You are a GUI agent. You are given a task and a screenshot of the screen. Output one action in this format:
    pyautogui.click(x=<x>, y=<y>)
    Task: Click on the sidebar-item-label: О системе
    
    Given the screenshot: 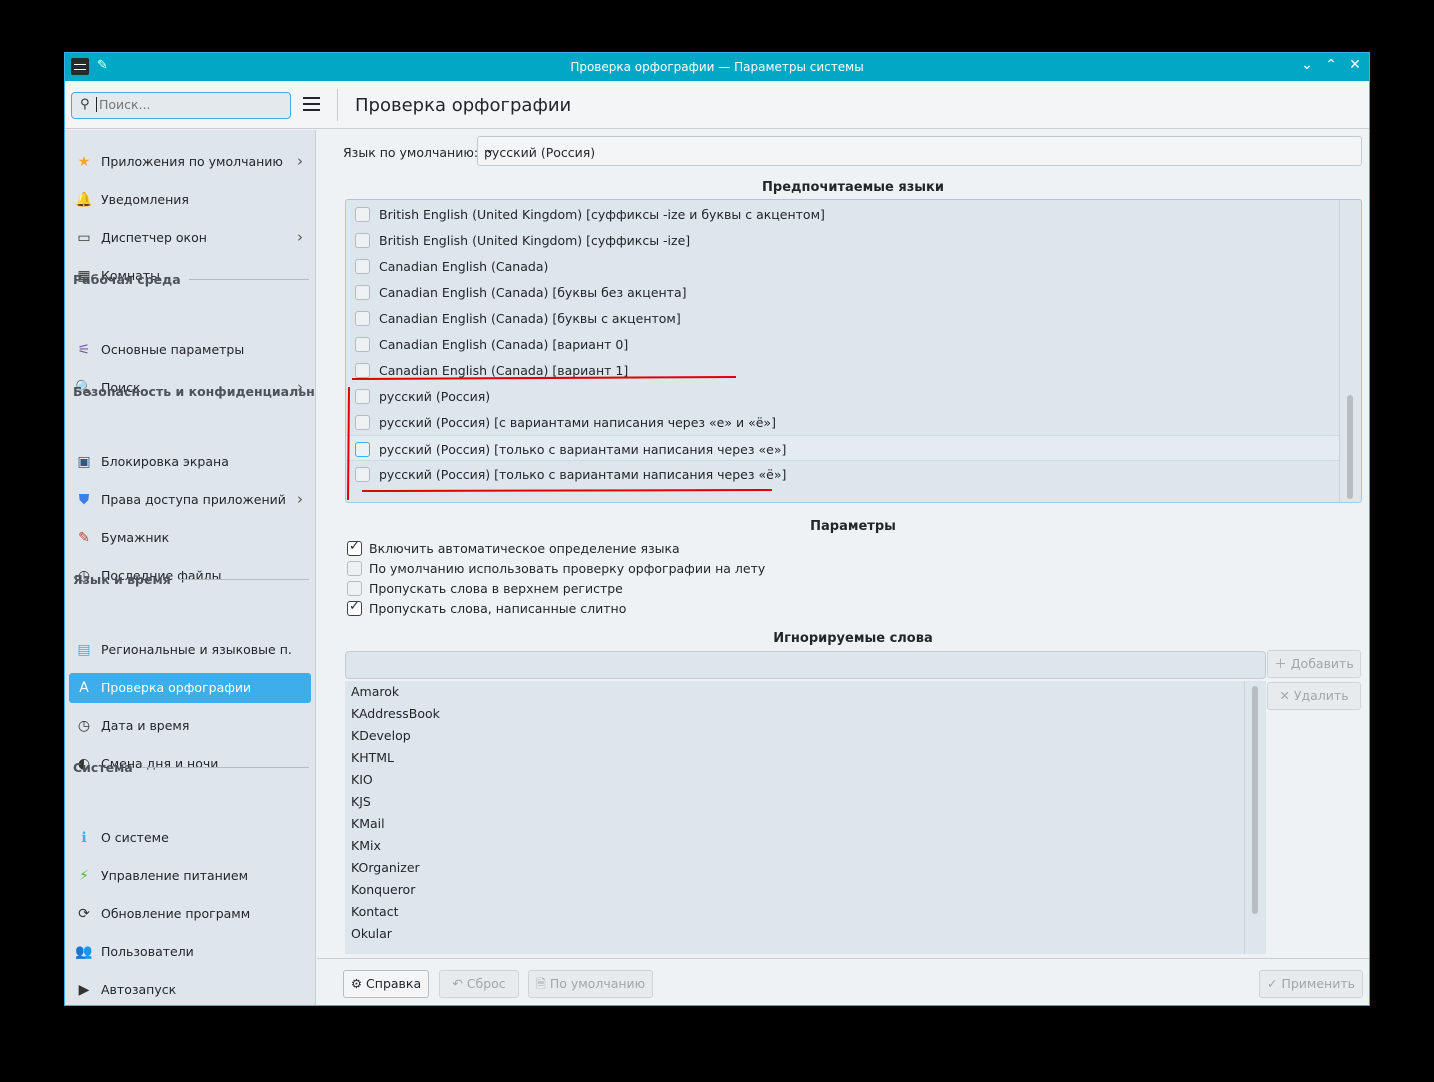 What is the action you would take?
    pyautogui.click(x=135, y=837)
    